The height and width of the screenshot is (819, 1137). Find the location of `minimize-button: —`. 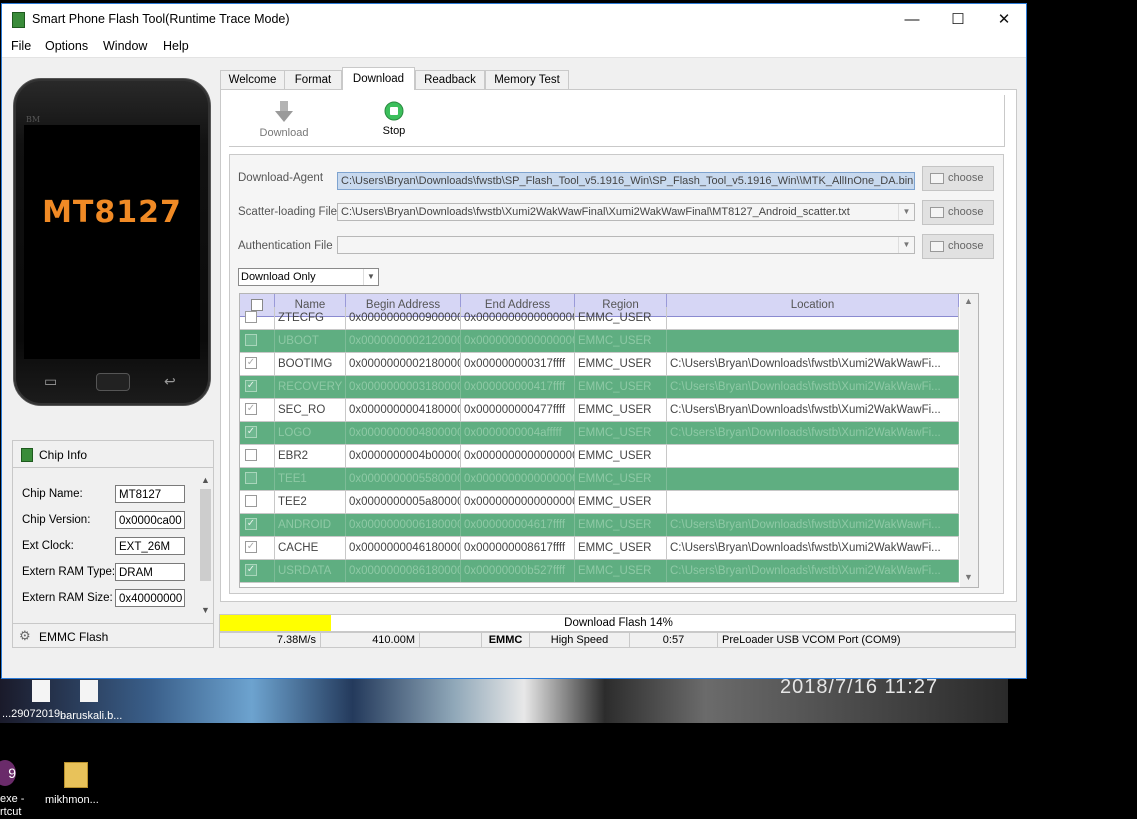

minimize-button: — is located at coordinates (912, 19).